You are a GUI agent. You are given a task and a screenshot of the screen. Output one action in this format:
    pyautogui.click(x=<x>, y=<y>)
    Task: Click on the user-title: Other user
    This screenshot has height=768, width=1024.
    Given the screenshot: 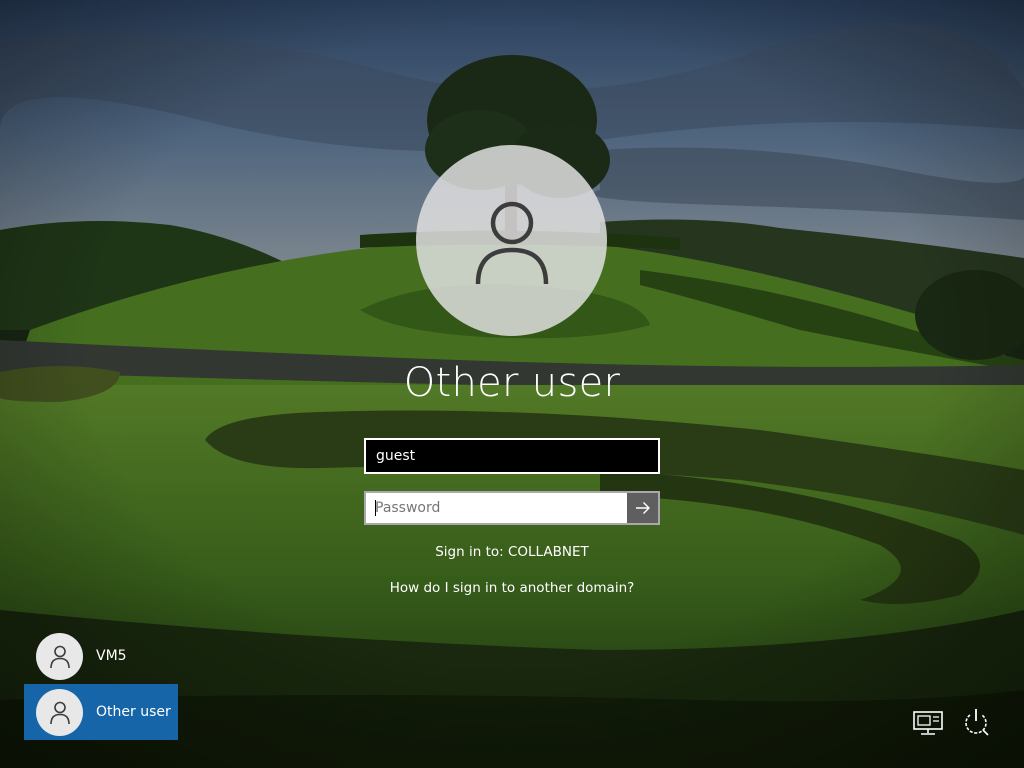 What is the action you would take?
    pyautogui.click(x=512, y=383)
    